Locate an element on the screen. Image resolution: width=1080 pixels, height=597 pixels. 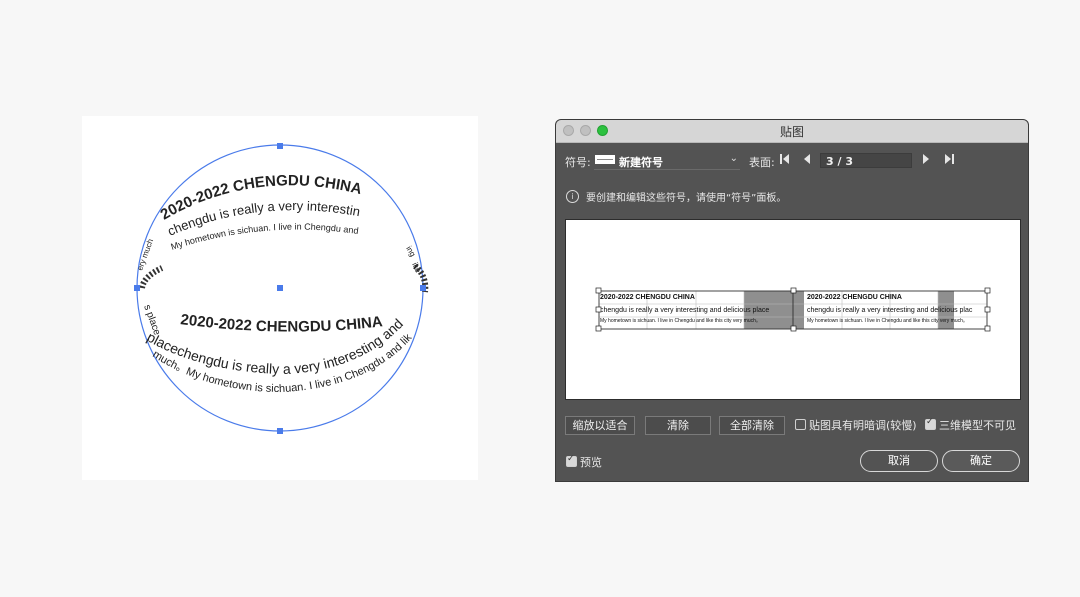
handle-center is located at coordinates (280, 288).